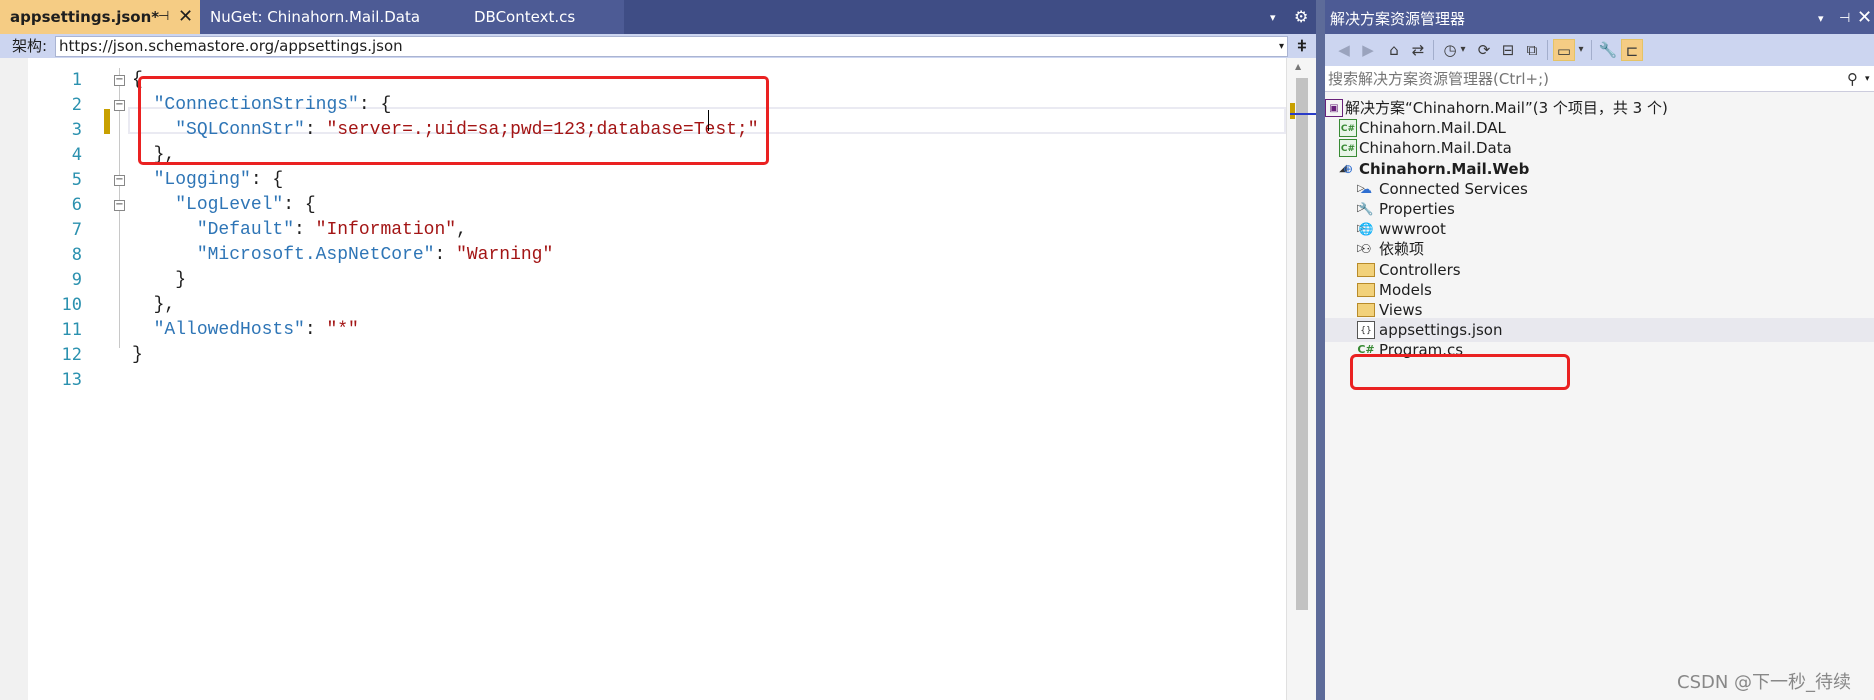 This screenshot has height=700, width=1874. What do you see at coordinates (76, 80) in the screenshot?
I see `line-number: 1` at bounding box center [76, 80].